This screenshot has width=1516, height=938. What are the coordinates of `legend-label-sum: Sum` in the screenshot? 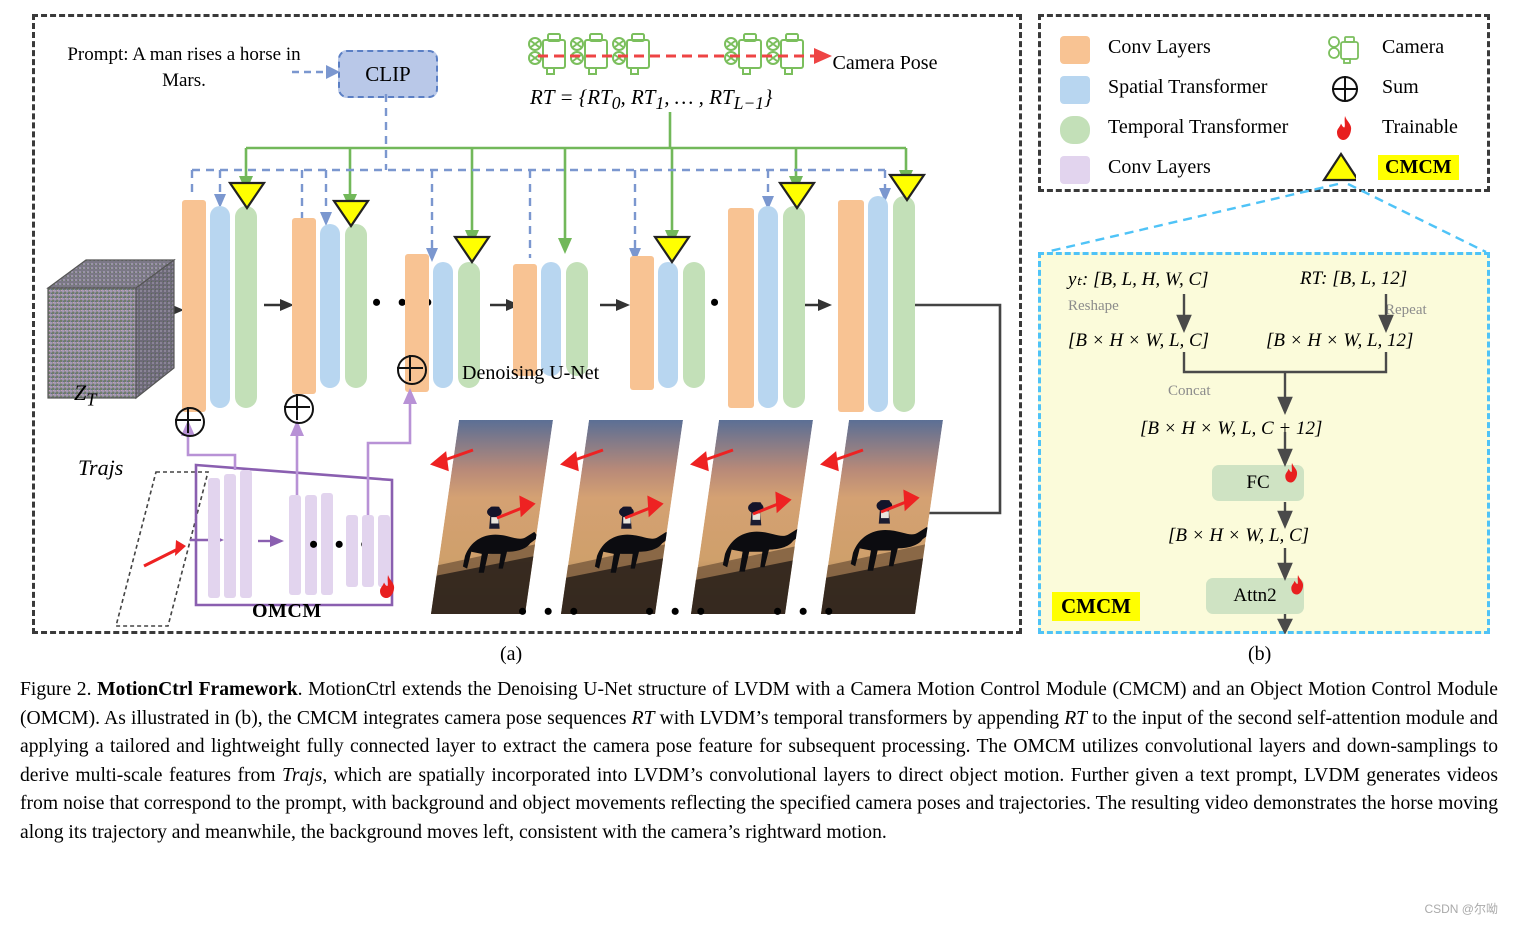 It's located at (1400, 87).